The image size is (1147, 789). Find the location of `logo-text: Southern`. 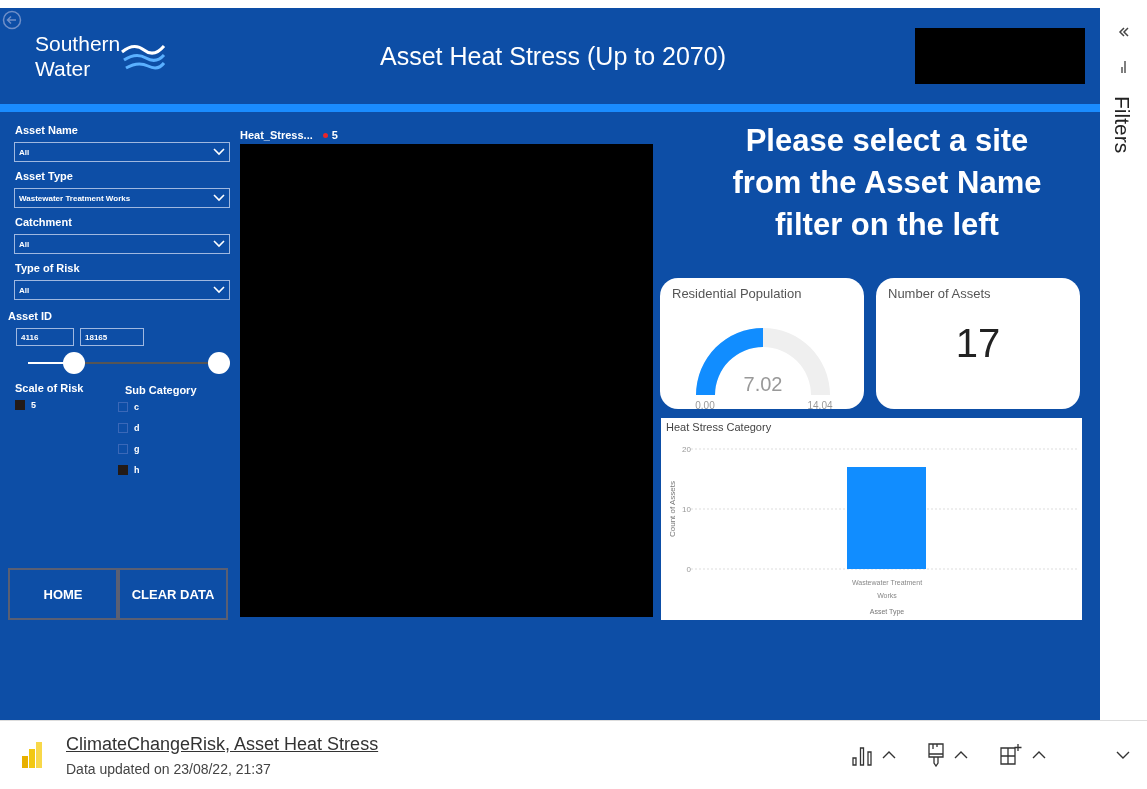

logo-text: Southern is located at coordinates (78, 43).